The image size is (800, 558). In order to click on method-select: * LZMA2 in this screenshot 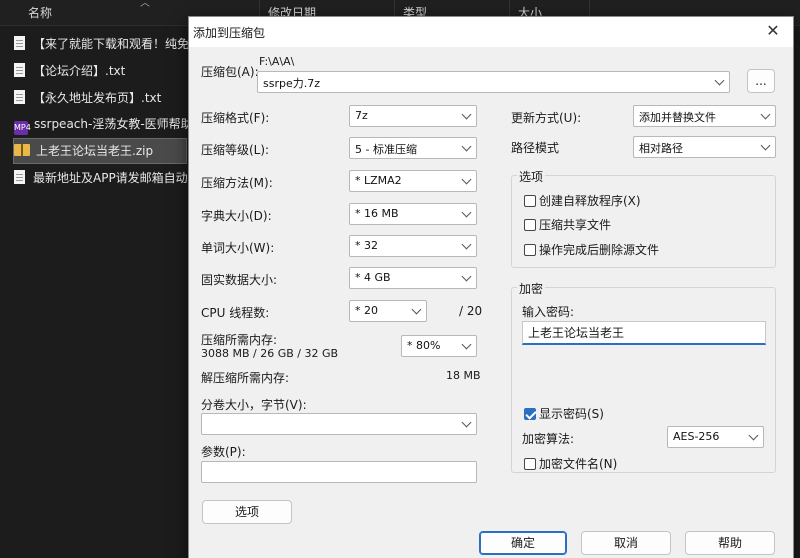, I will do `click(413, 181)`.